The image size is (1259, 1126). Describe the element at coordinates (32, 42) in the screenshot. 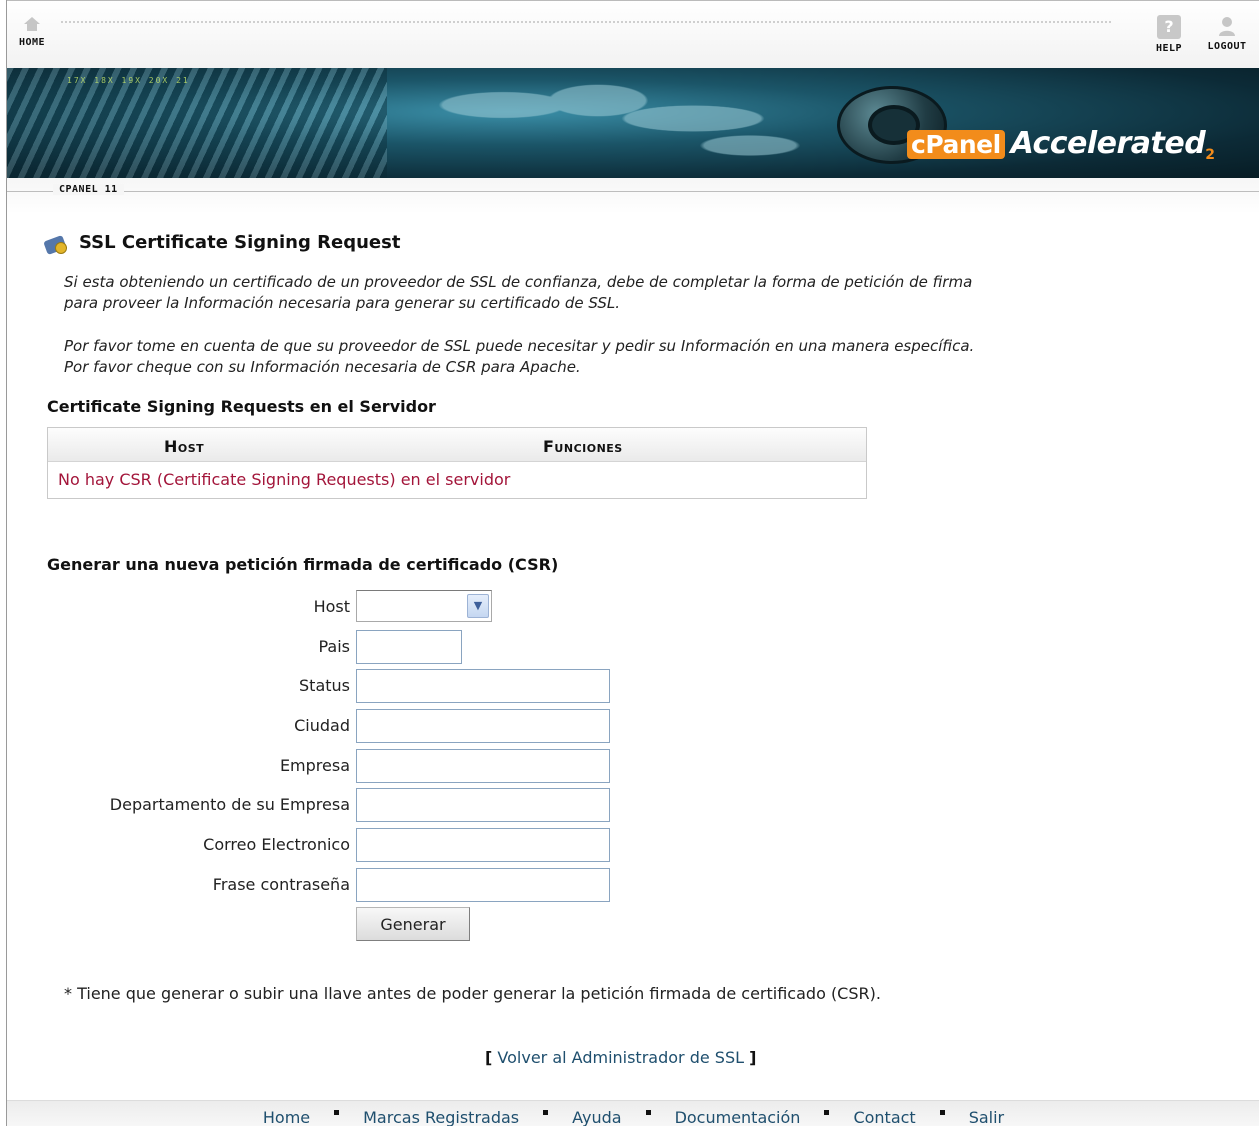

I see `home-label: HOME` at that location.